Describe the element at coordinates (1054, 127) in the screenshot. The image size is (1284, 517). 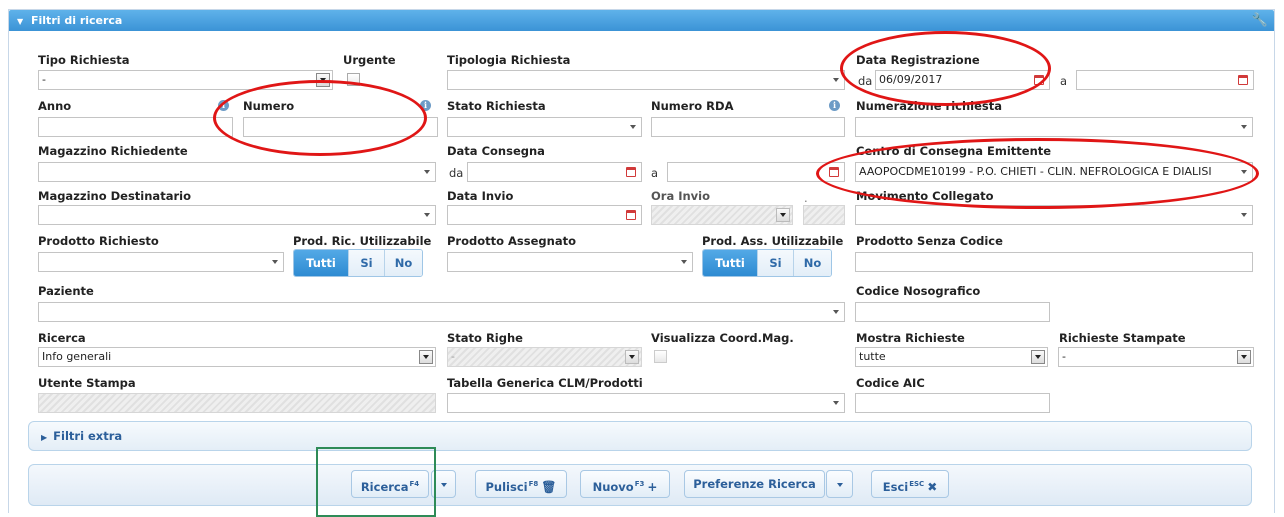
I see `numerazione-richiesta-select` at that location.